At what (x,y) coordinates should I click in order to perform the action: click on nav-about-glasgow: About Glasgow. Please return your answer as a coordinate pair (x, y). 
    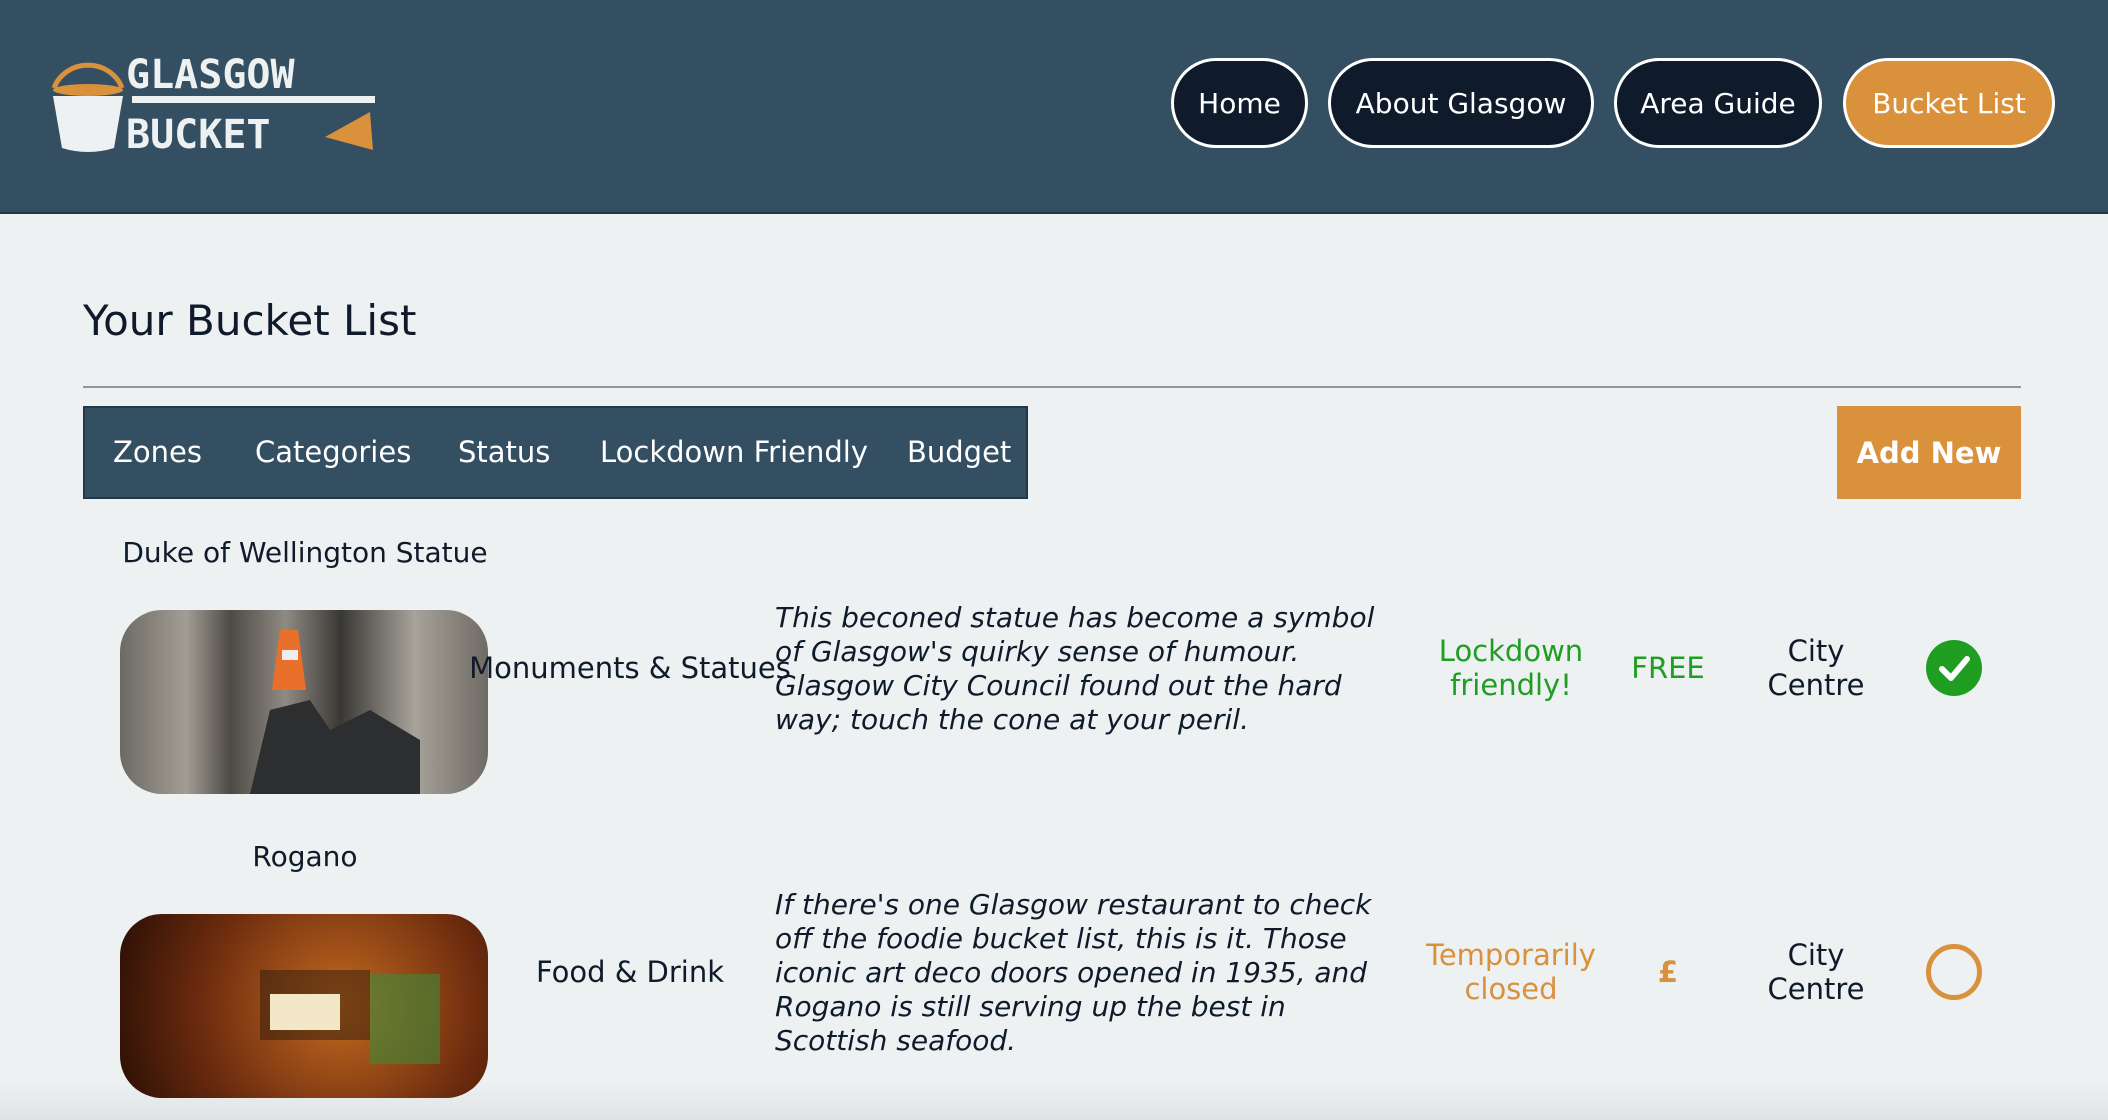
    Looking at the image, I should click on (1461, 103).